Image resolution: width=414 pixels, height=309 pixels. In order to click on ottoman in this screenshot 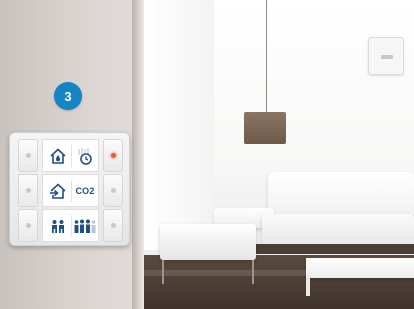, I will do `click(208, 242)`.